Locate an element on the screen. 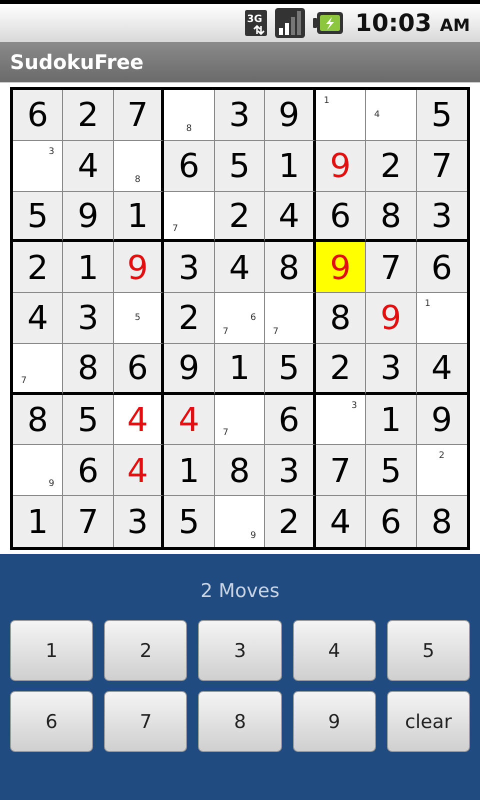 This screenshot has height=800, width=480. keypad-button: 7 is located at coordinates (146, 721).